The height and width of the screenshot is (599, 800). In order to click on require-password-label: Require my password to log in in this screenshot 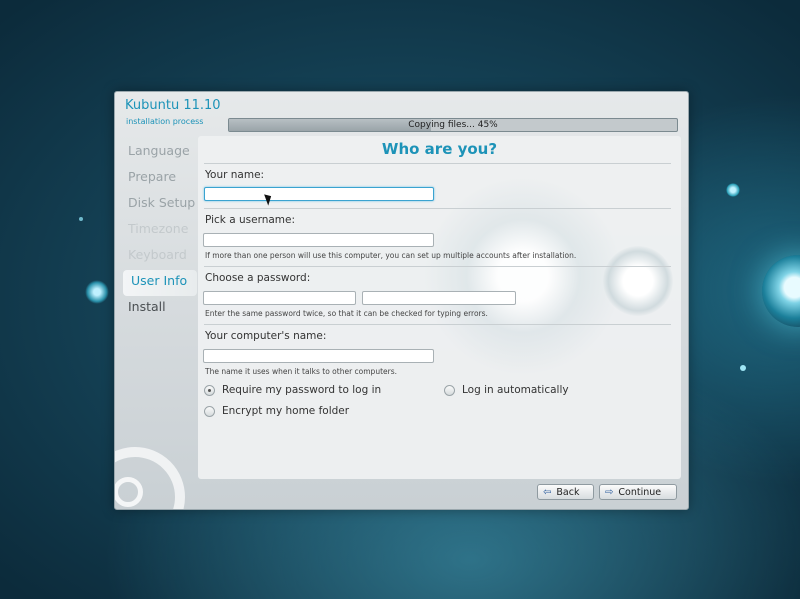, I will do `click(302, 390)`.